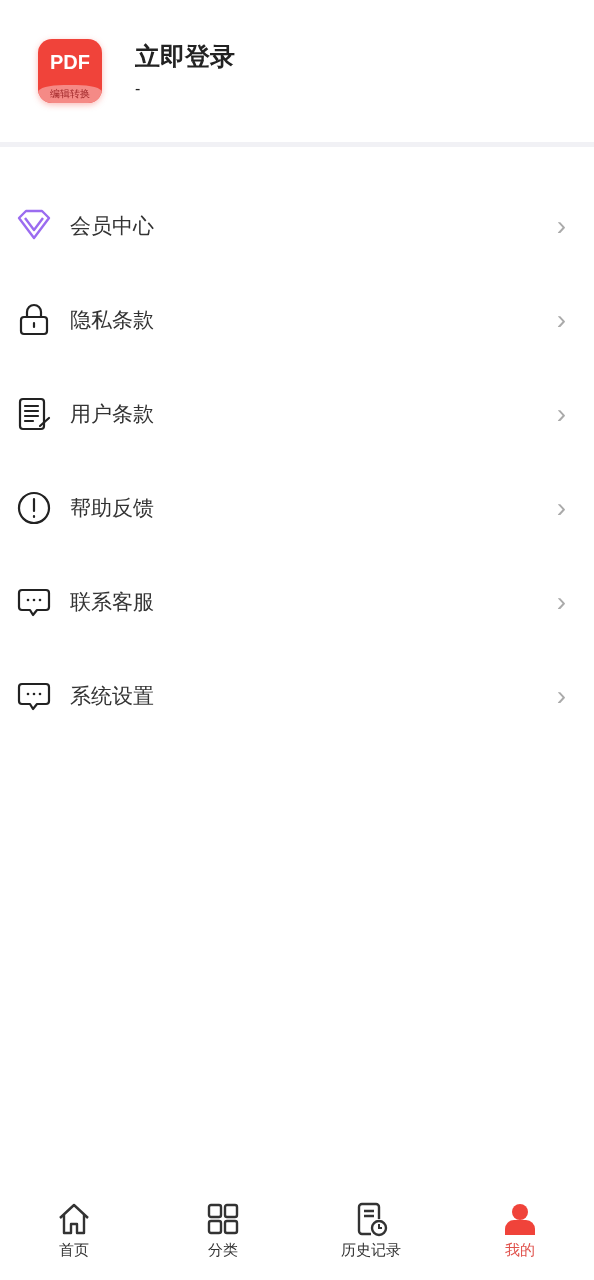 The width and height of the screenshot is (594, 1280). Describe the element at coordinates (34, 508) in the screenshot. I see `alert-icon` at that location.